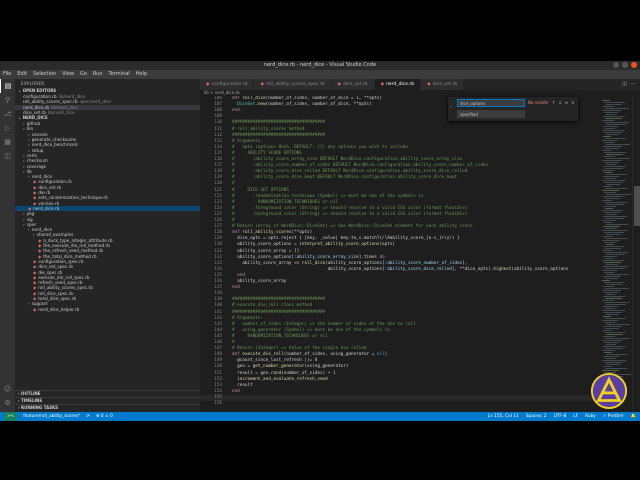 The image size is (640, 480). I want to click on menu-selection: Selection, so click(44, 74).